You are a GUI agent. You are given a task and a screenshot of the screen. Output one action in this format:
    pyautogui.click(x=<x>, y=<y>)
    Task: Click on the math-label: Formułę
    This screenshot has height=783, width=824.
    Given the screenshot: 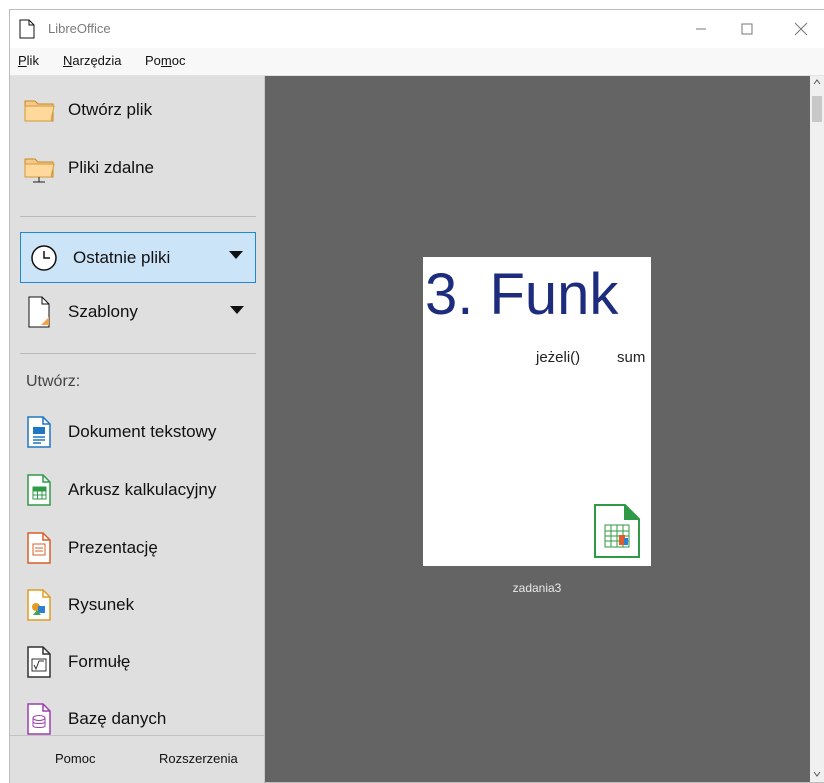 What is the action you would take?
    pyautogui.click(x=99, y=661)
    